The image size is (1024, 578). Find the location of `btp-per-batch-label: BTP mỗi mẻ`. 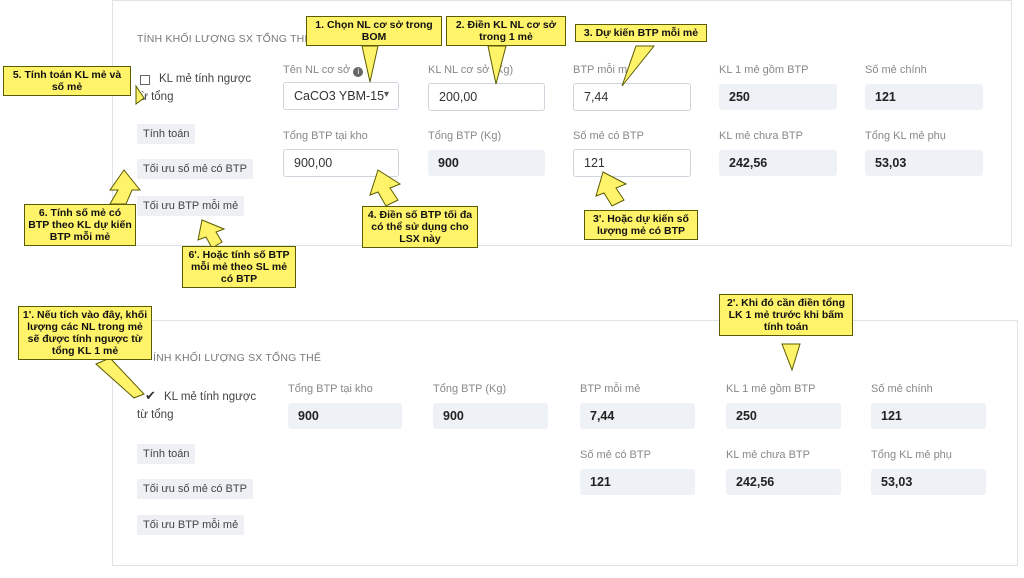

btp-per-batch-label: BTP mỗi mẻ is located at coordinates (603, 70).